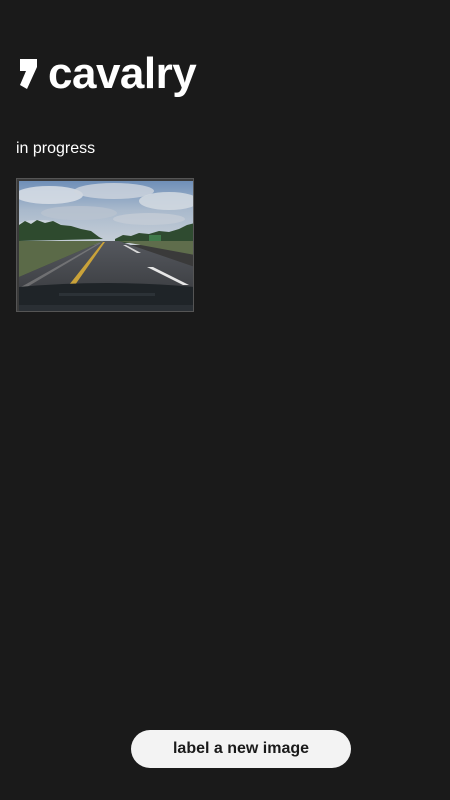  I want to click on in-progress-heading: in progress, so click(56, 148).